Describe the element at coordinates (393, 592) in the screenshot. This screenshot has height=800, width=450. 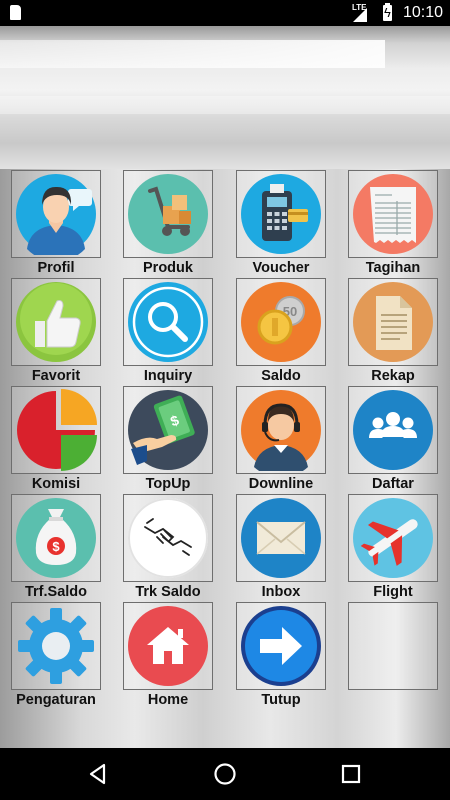
I see `menu-label-flight: Flight` at that location.